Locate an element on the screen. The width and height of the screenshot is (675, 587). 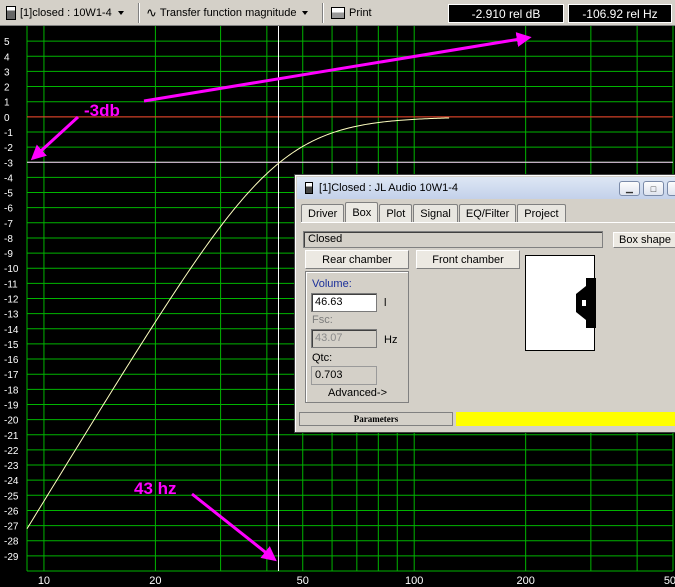
fsc-unit: Hz is located at coordinates (391, 340).